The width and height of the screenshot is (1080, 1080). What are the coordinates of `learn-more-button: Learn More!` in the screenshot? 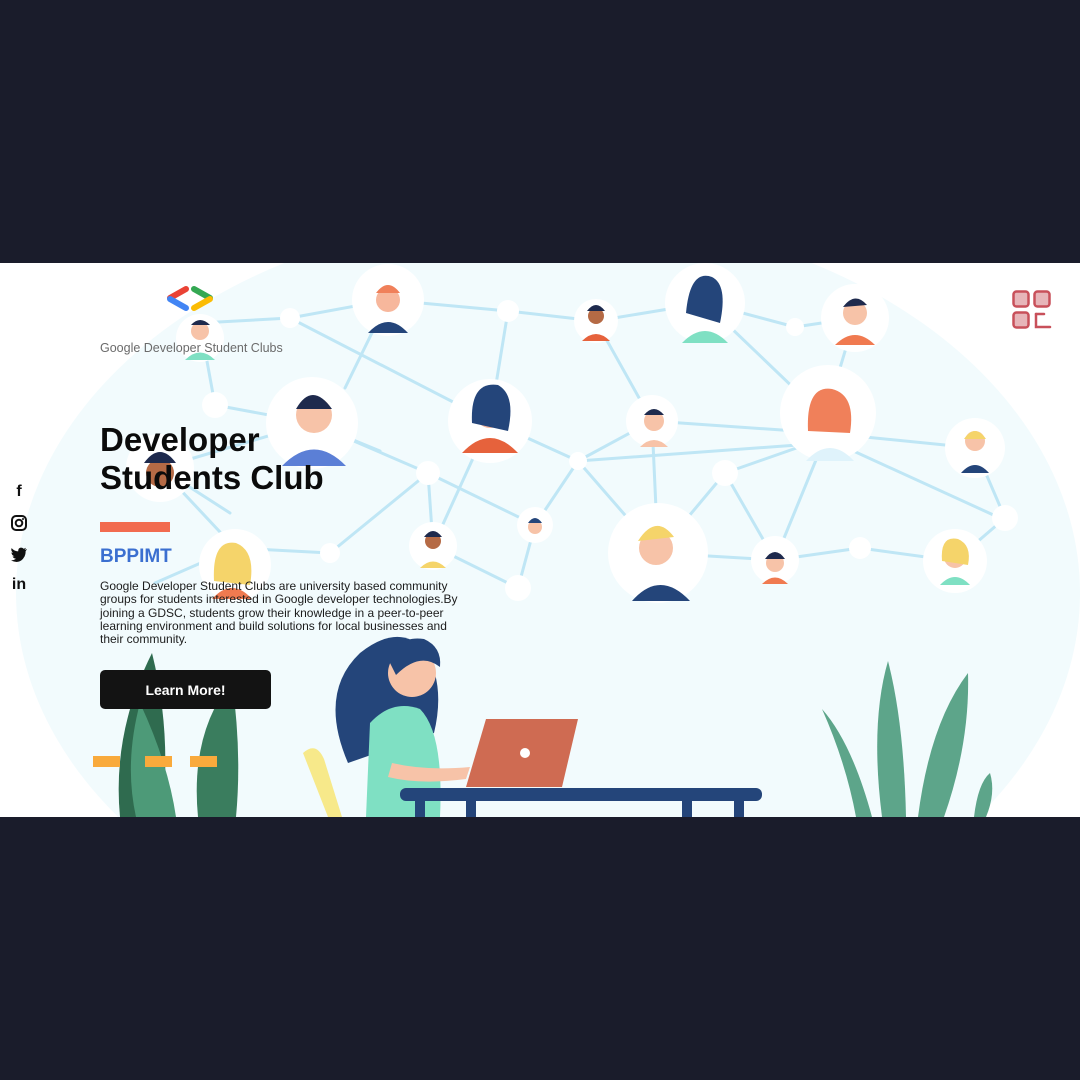 It's located at (185, 689).